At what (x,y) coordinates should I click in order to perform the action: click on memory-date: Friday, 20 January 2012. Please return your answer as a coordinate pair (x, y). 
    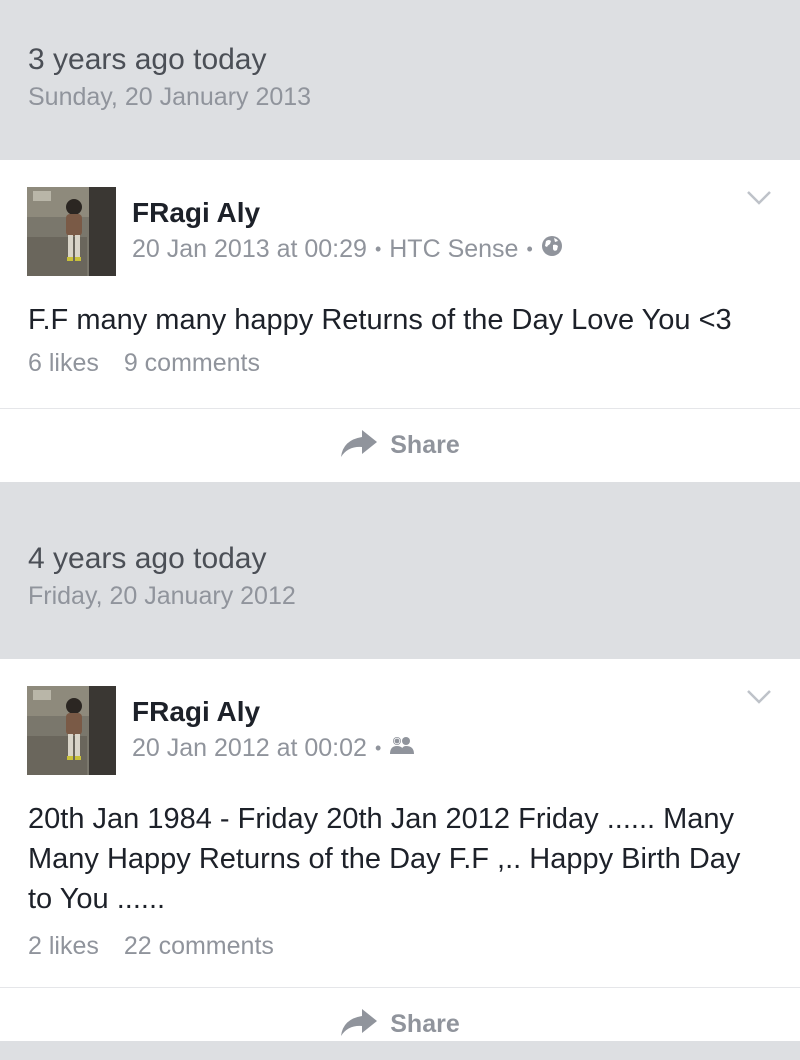
    Looking at the image, I should click on (162, 596).